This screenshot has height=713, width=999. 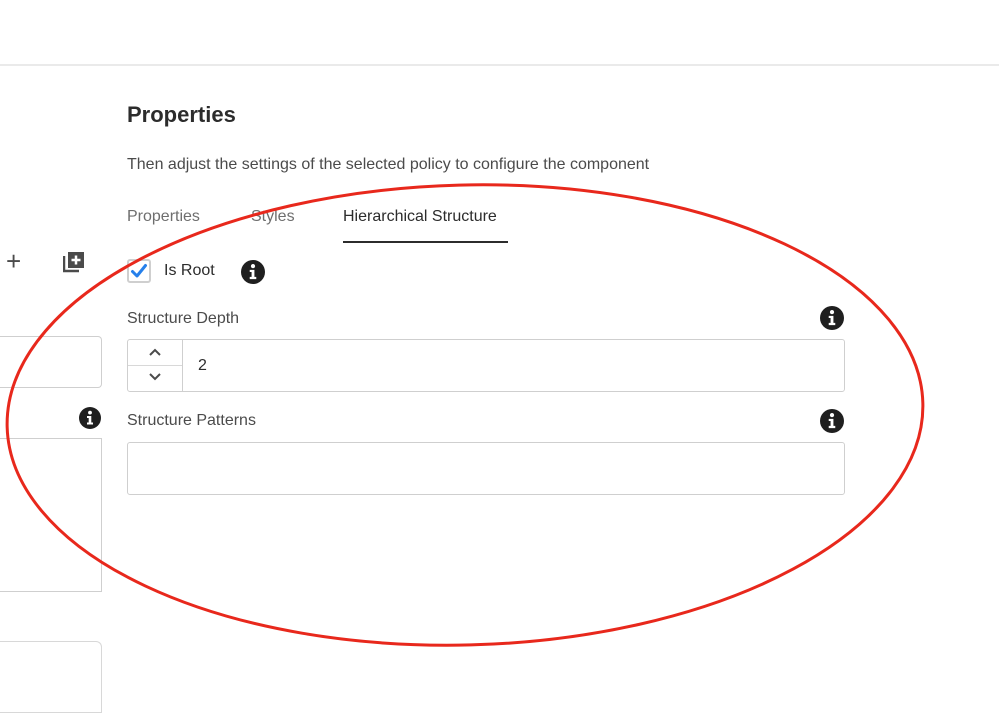 I want to click on chevron-up-icon, so click(x=155, y=352).